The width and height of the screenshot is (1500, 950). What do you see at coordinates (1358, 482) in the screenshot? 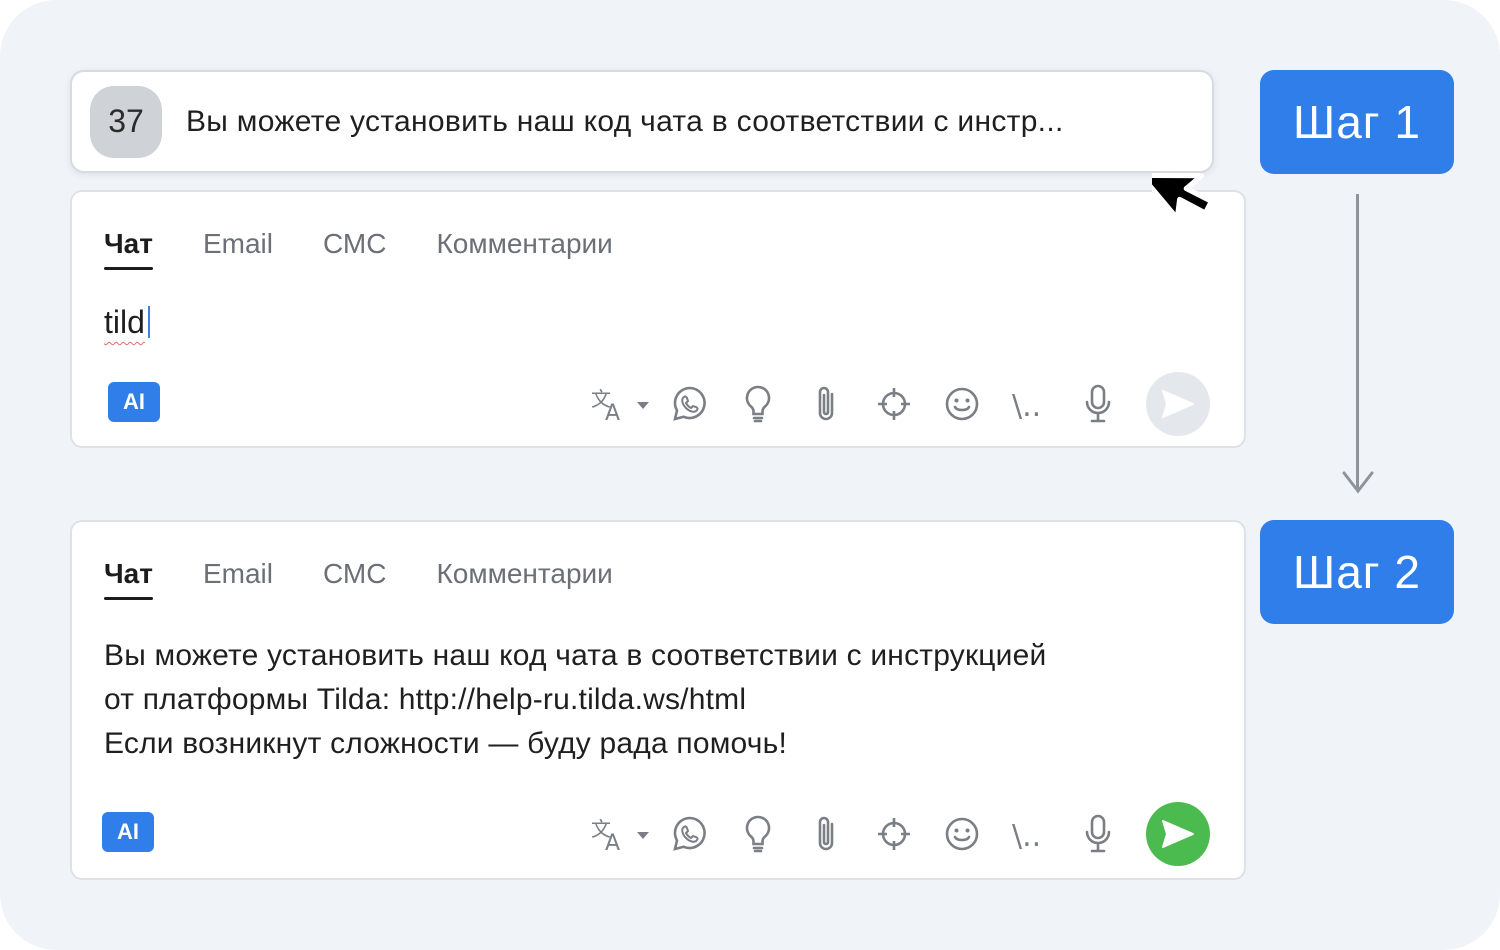
I see `arrow-down-icon` at bounding box center [1358, 482].